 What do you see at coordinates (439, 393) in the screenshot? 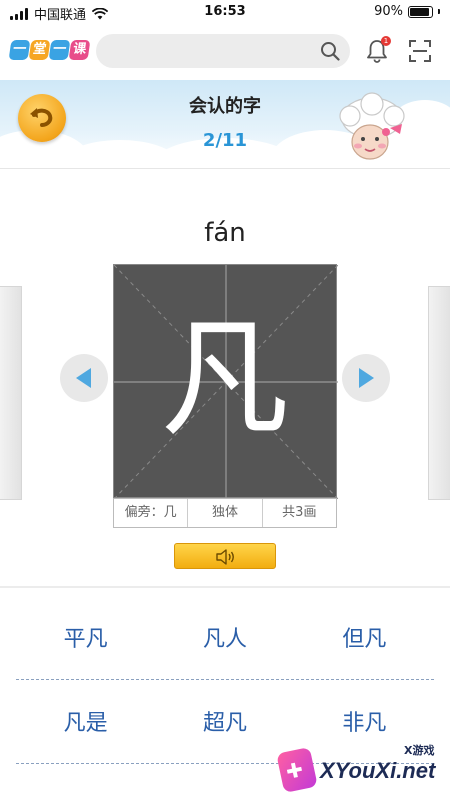
I see `next-card-peek` at bounding box center [439, 393].